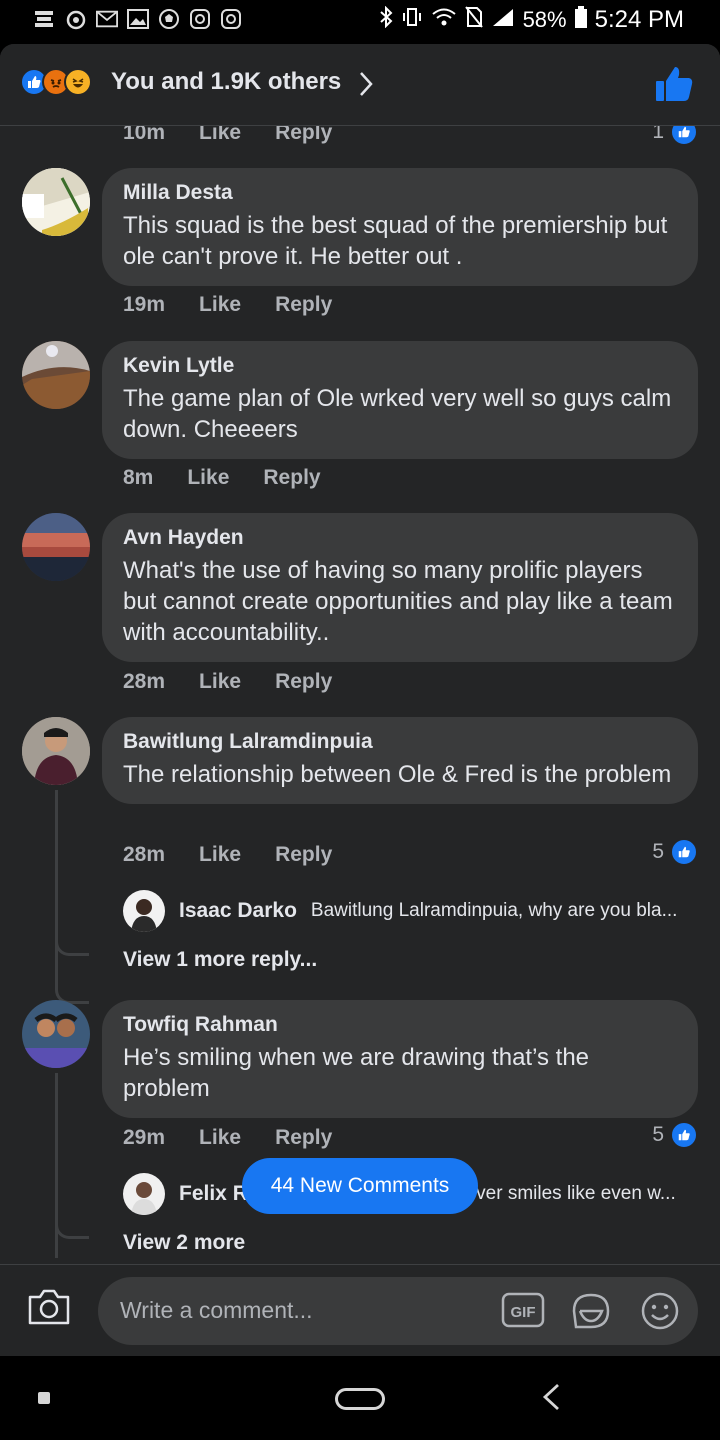  What do you see at coordinates (184, 1243) in the screenshot?
I see `view-more-replies: View 2 more` at bounding box center [184, 1243].